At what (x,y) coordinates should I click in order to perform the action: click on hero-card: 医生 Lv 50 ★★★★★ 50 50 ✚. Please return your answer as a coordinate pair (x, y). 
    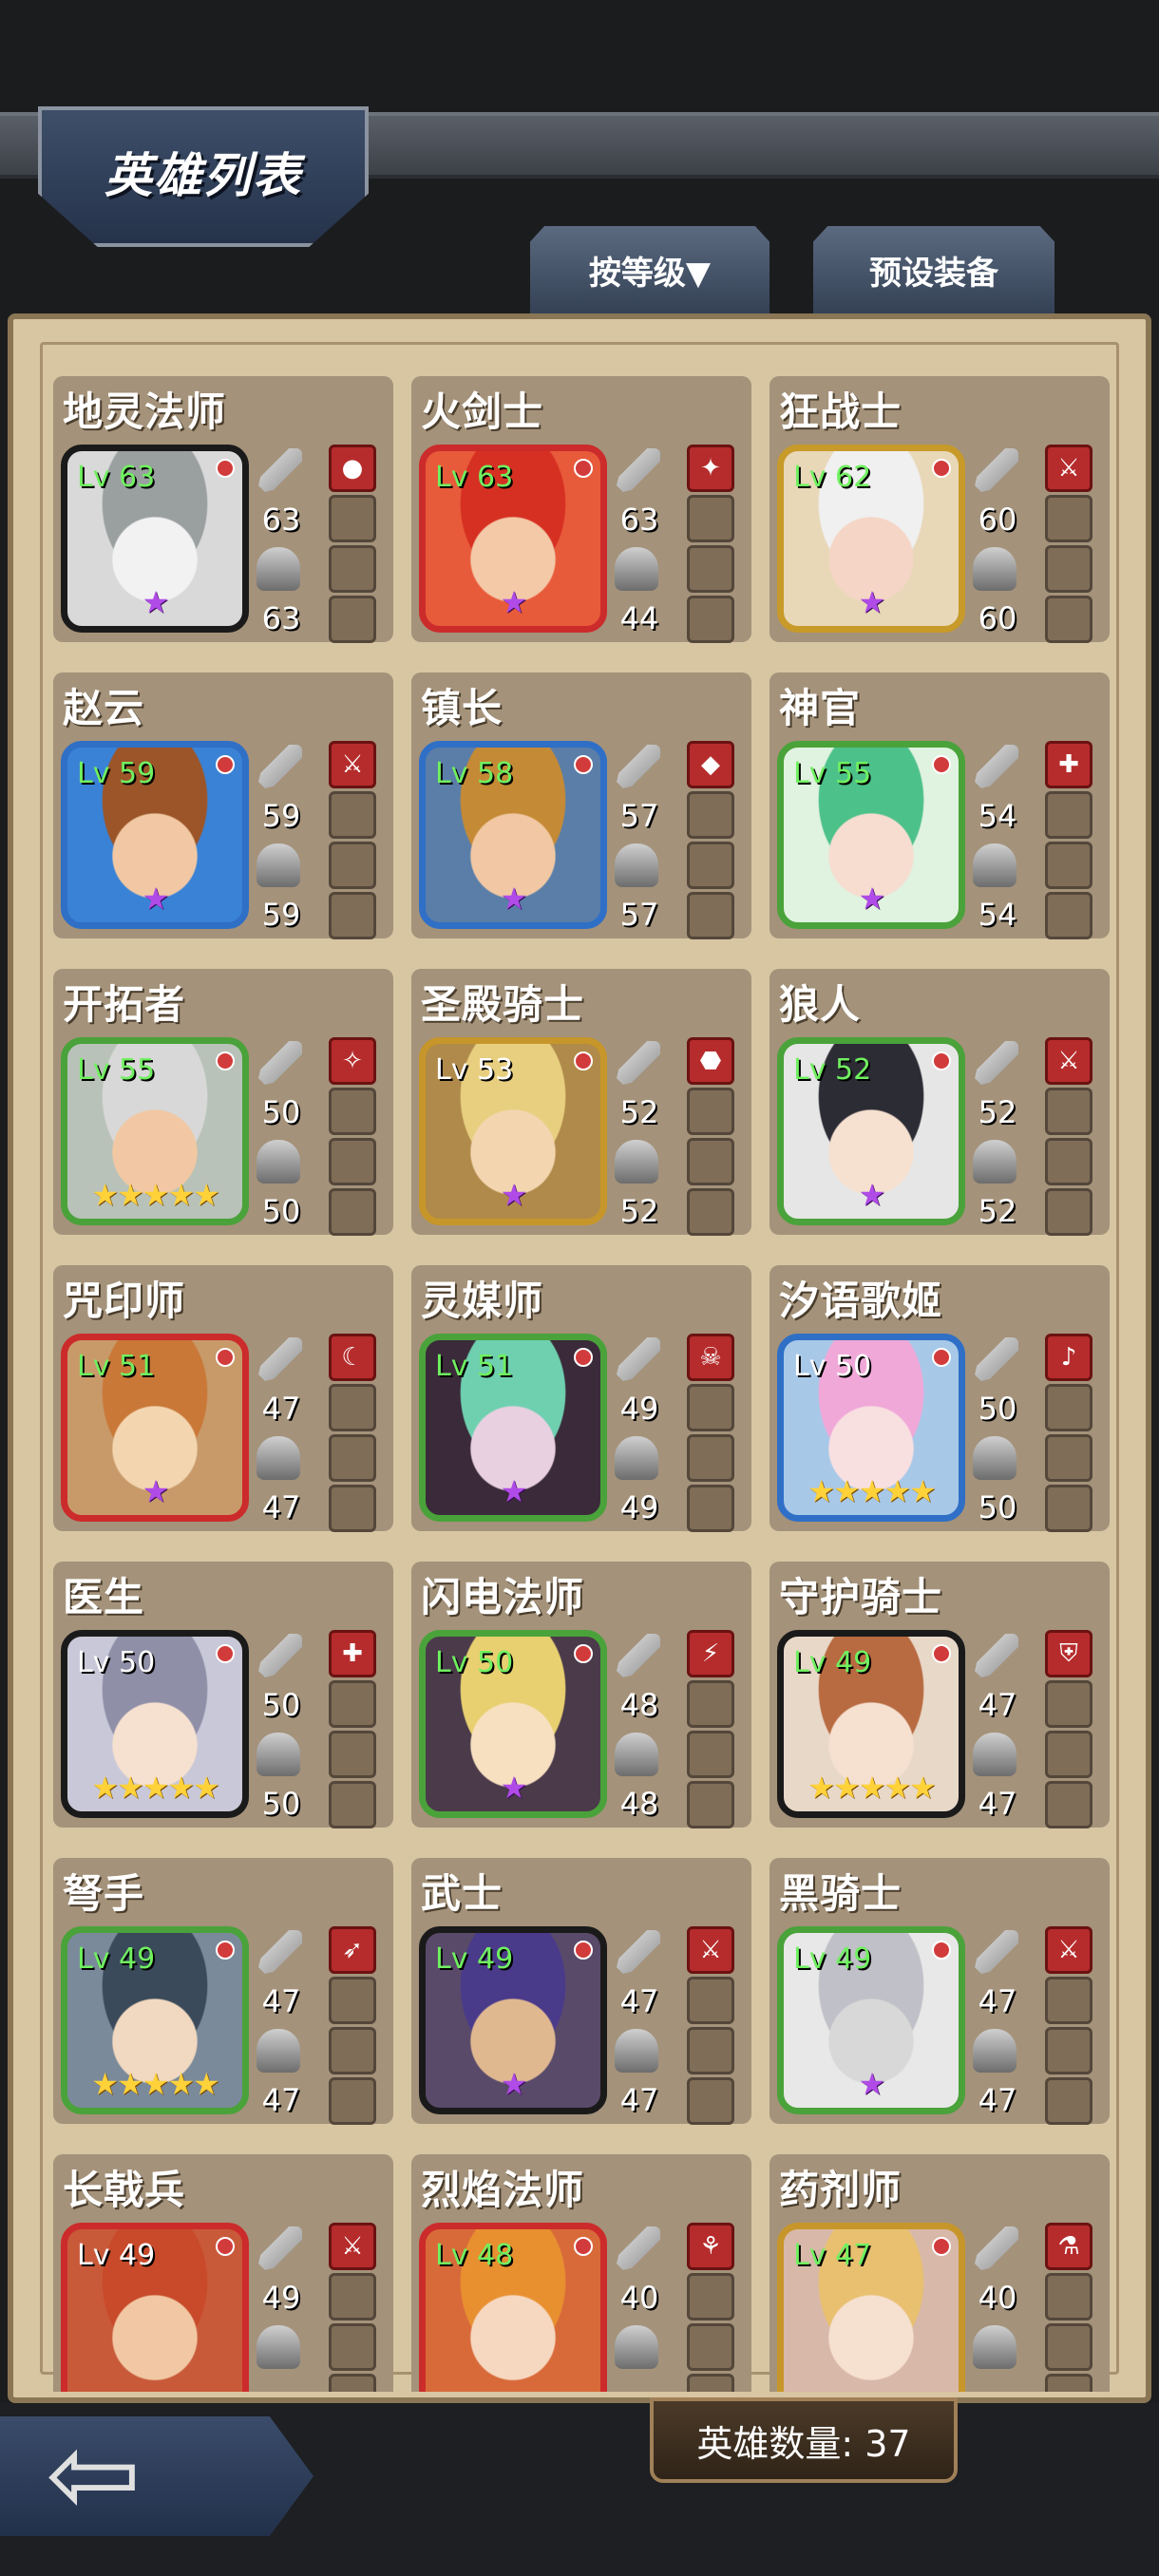
    Looking at the image, I should click on (223, 1695).